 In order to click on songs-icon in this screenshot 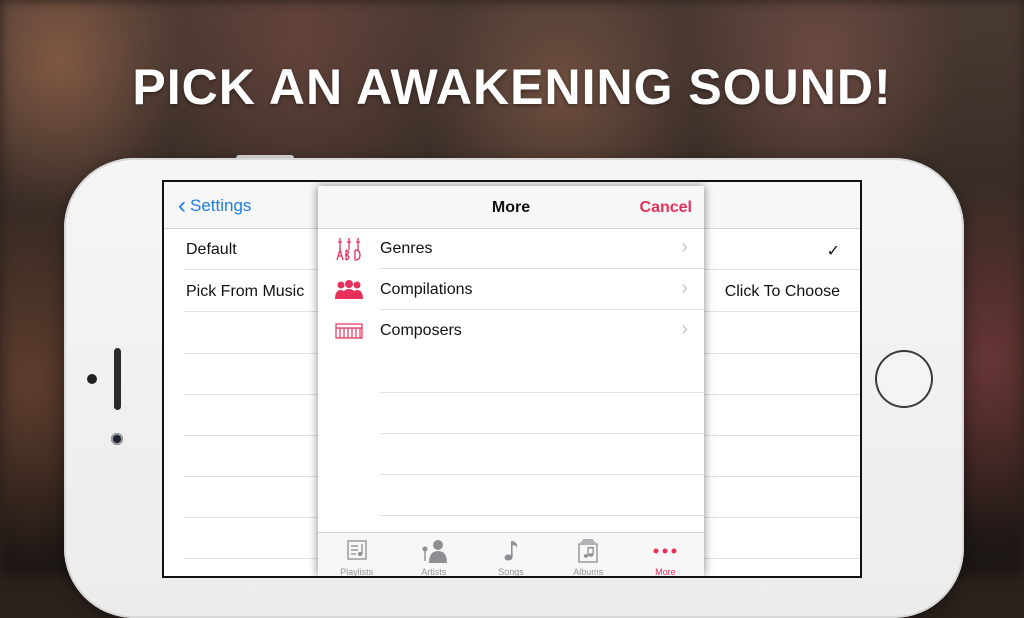, I will do `click(511, 551)`.